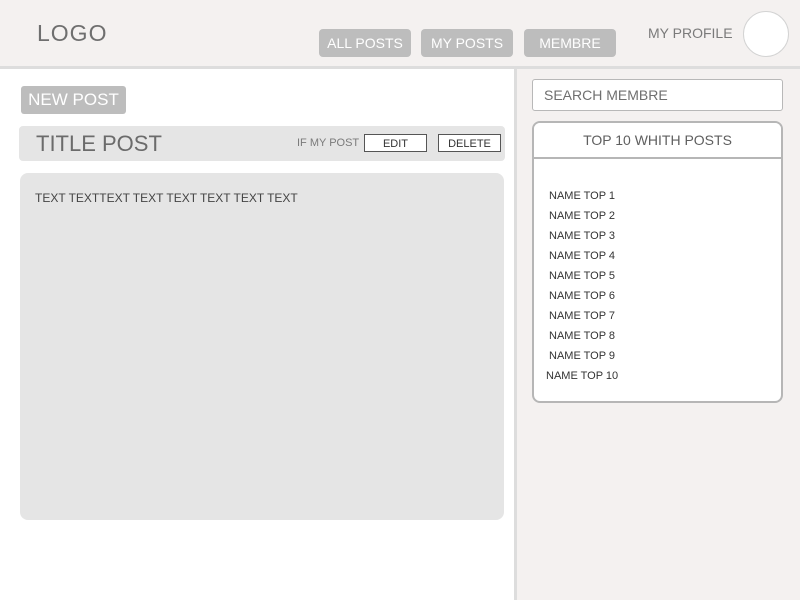  Describe the element at coordinates (665, 336) in the screenshot. I see `top-poster-item: NAME TOP 8` at that location.